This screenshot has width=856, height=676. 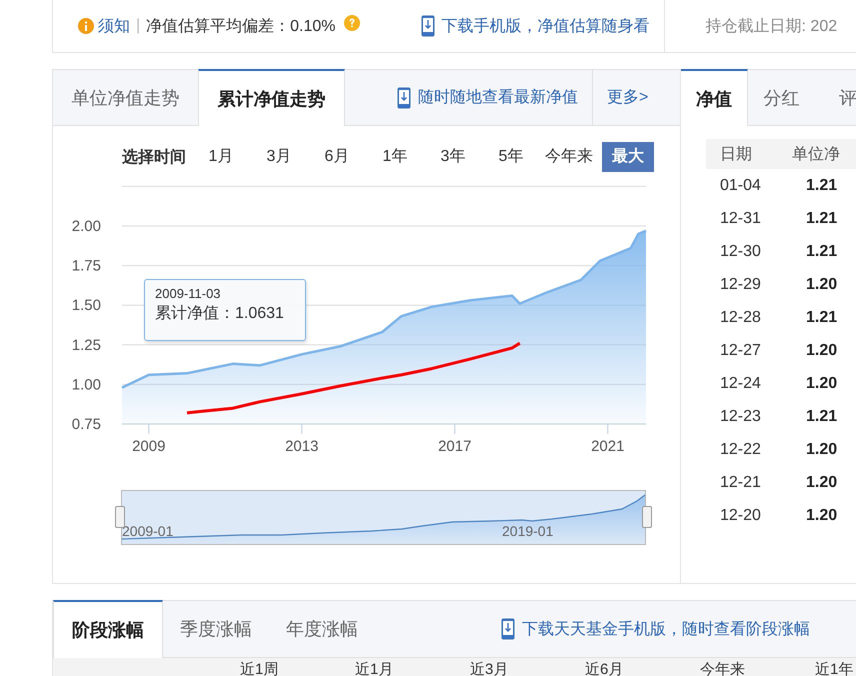 What do you see at coordinates (395, 157) in the screenshot?
I see `range-option: 1年` at bounding box center [395, 157].